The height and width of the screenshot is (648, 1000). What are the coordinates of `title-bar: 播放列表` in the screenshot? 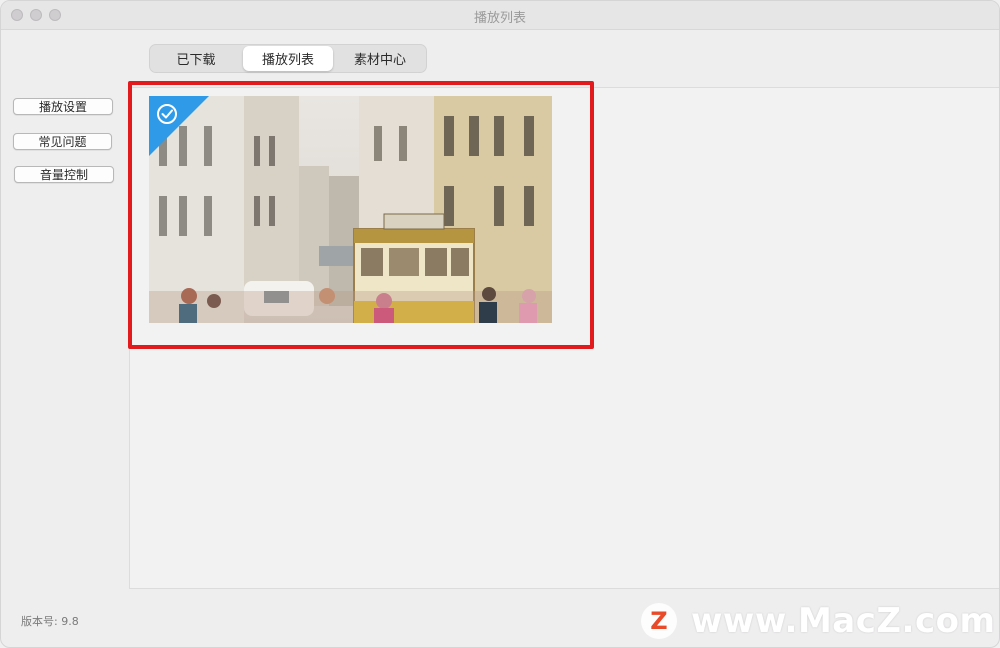 It's located at (500, 15).